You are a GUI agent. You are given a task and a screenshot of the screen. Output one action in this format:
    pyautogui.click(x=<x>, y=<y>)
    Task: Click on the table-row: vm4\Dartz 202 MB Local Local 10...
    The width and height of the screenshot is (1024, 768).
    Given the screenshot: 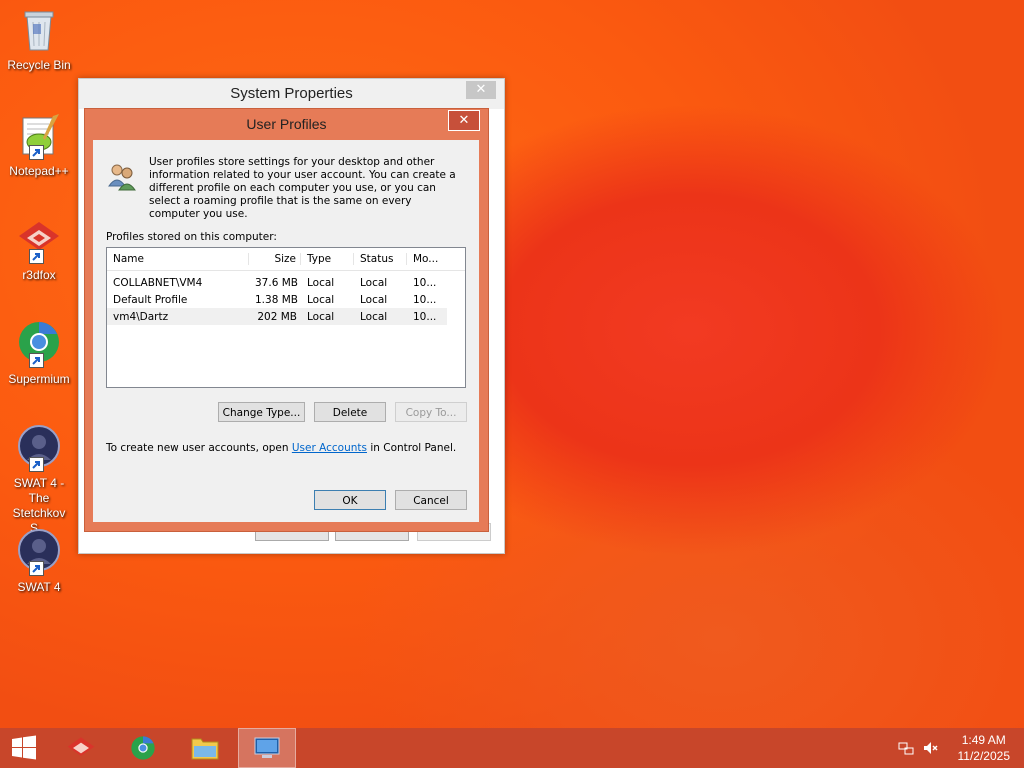 What is the action you would take?
    pyautogui.click(x=277, y=316)
    